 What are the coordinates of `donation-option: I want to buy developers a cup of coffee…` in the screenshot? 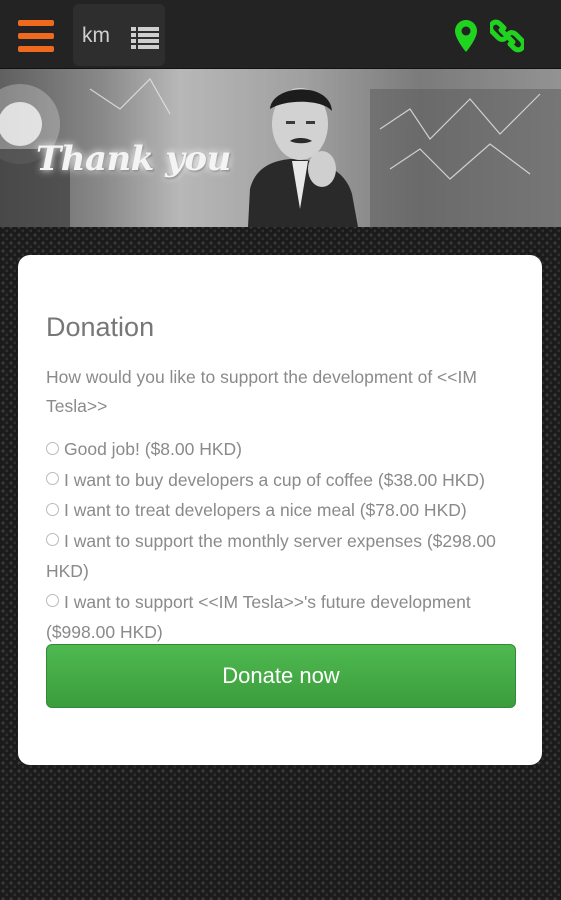 It's located at (286, 480).